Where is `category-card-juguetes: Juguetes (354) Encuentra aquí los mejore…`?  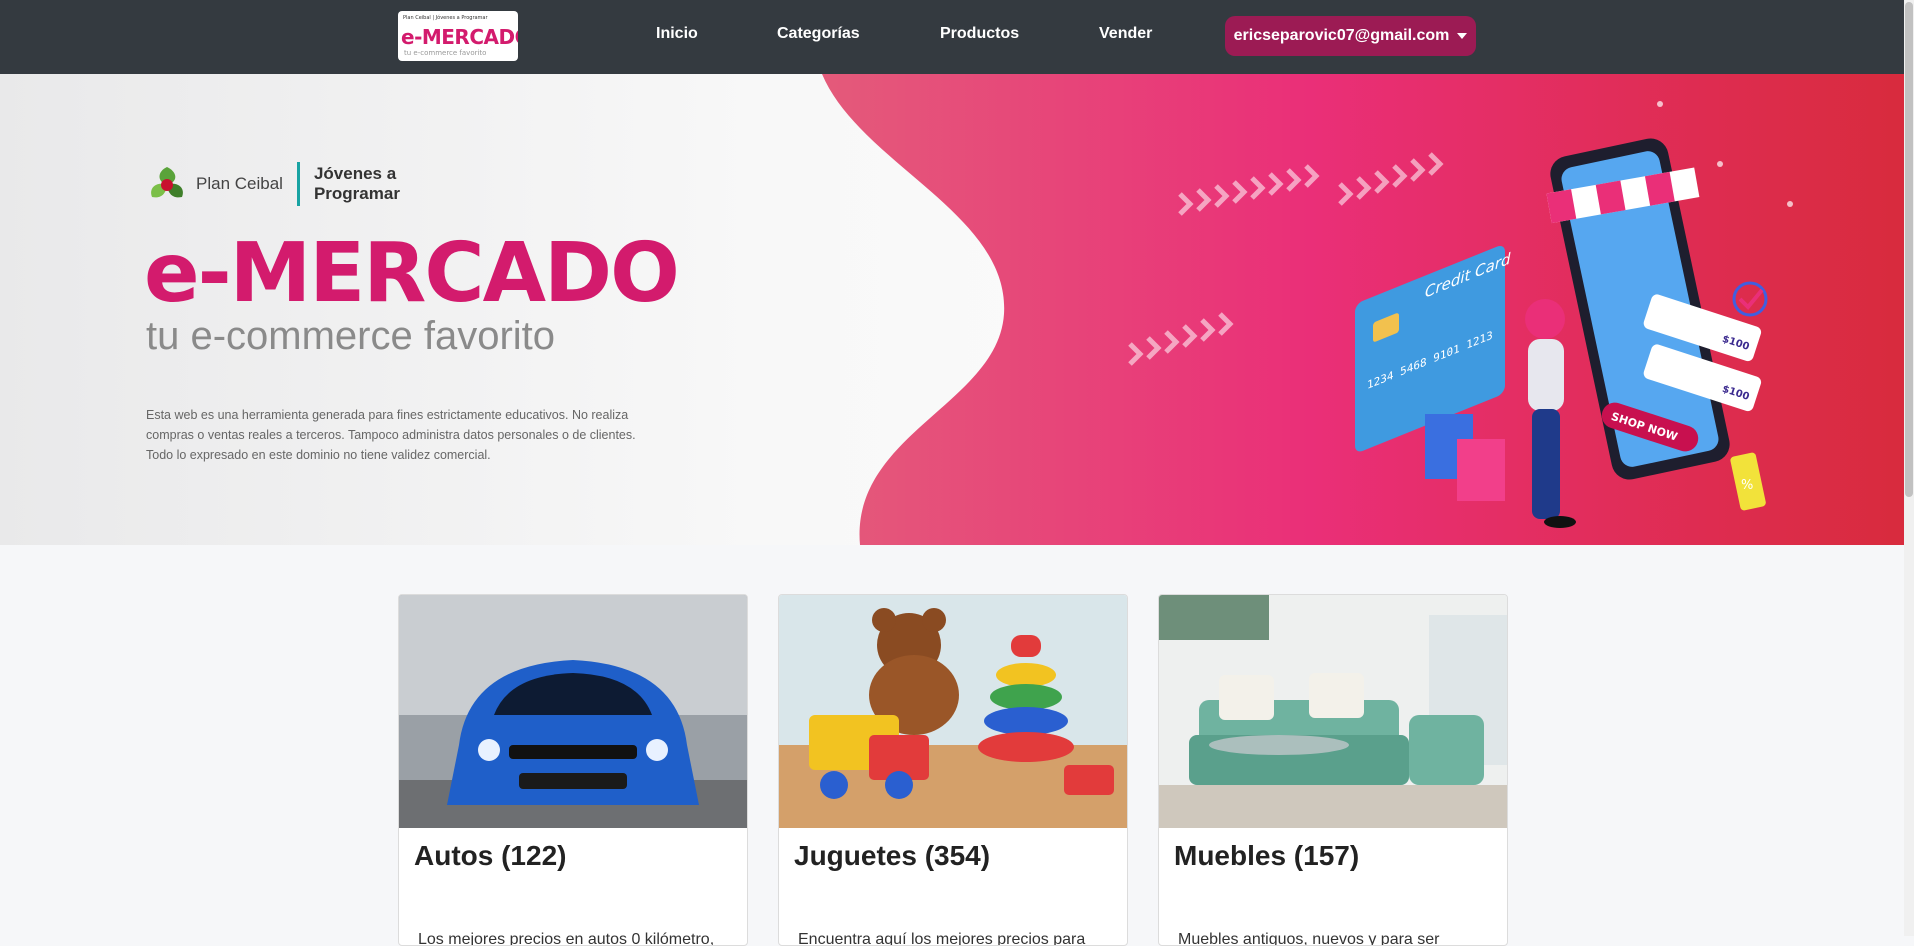
category-card-juguetes: Juguetes (354) Encuentra aquí los mejore… is located at coordinates (953, 770).